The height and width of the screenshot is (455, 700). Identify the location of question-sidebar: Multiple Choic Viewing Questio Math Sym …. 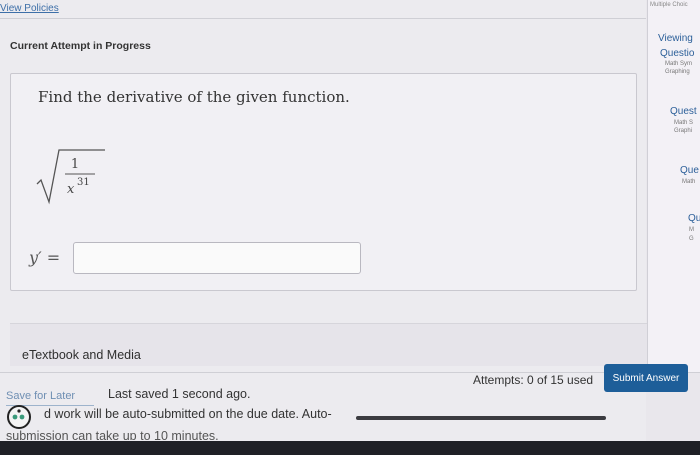
(673, 186).